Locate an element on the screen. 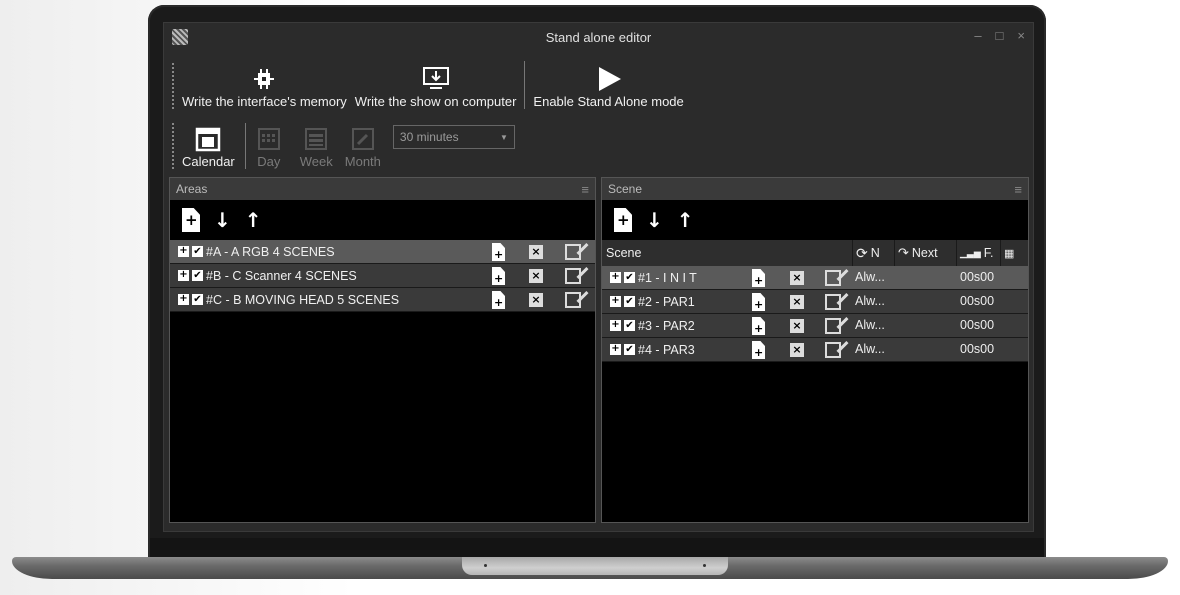  column-dmx: ▦ is located at coordinates (1014, 253).